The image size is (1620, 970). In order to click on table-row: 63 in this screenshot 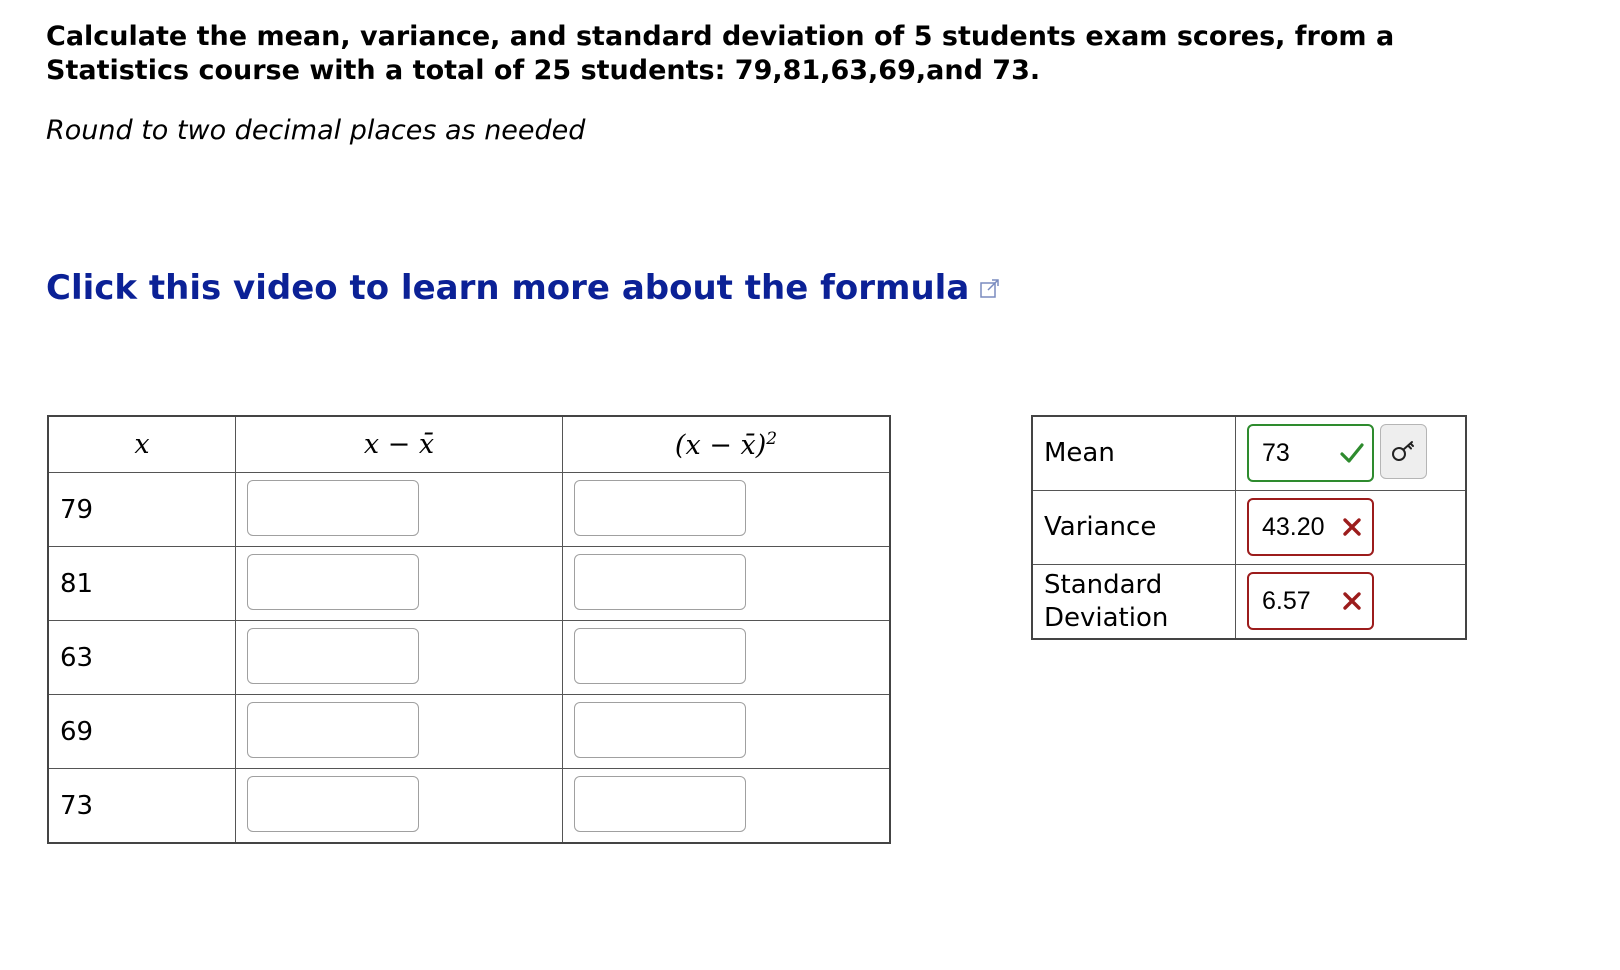, I will do `click(469, 657)`.